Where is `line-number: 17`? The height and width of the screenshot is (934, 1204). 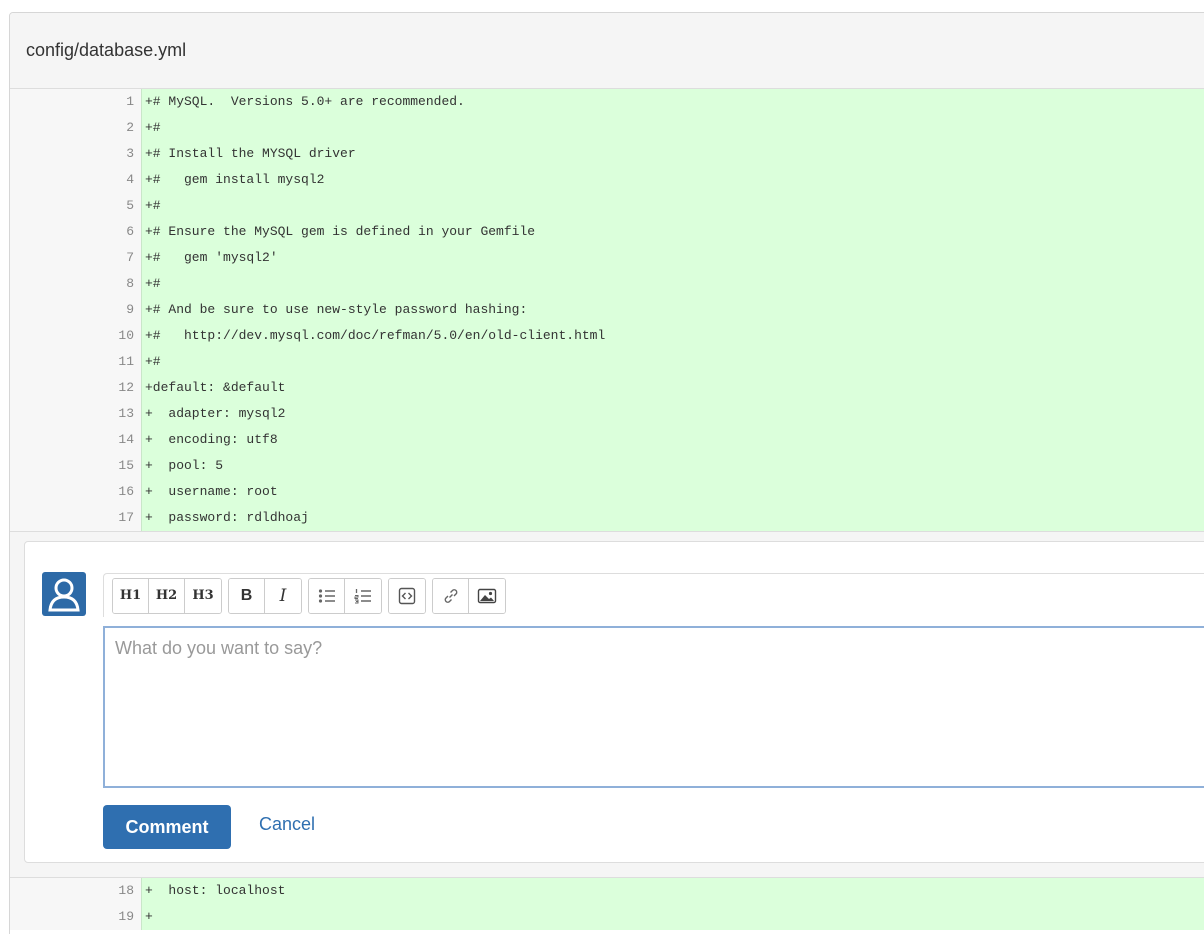 line-number: 17 is located at coordinates (76, 518).